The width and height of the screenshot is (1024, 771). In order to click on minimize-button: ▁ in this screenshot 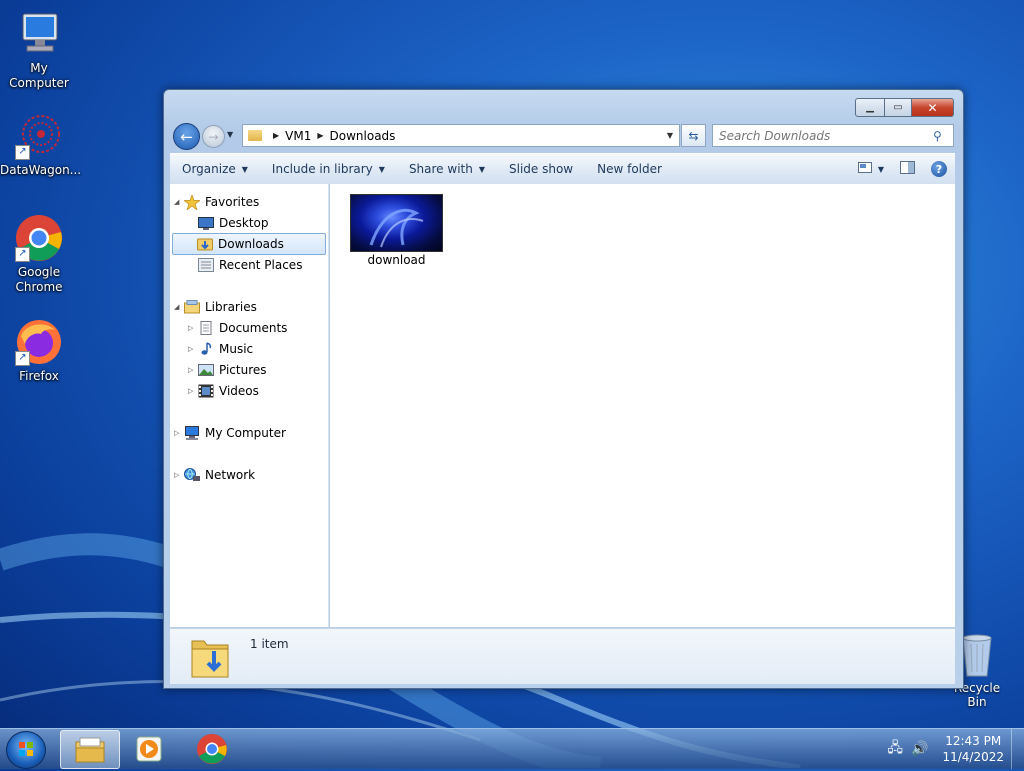, I will do `click(870, 107)`.